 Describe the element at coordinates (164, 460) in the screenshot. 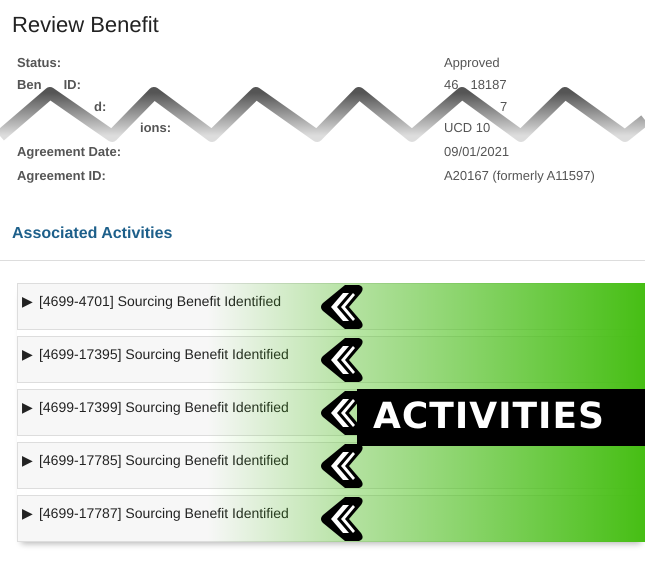

I see `activity-title: [4699-17785] Sourcing Benefit Identified` at that location.